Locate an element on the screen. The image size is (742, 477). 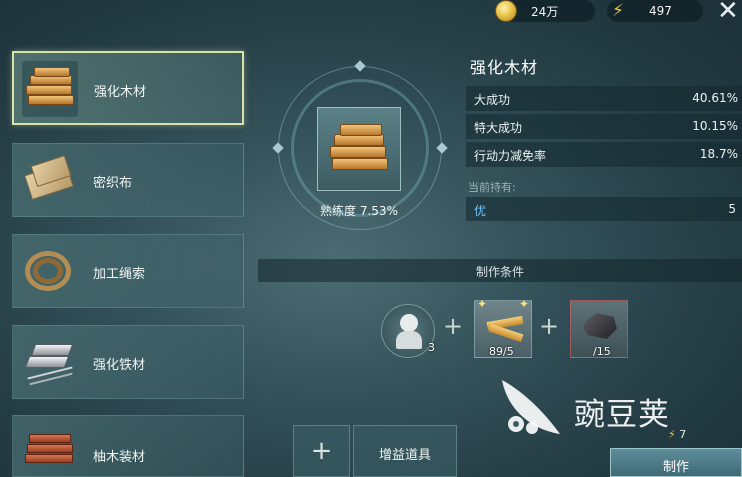
requirement-ore: /15 is located at coordinates (599, 329).